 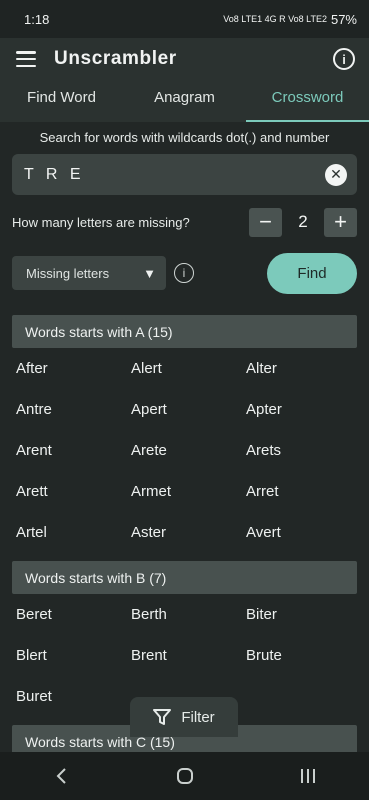 I want to click on group-header-a: Words starts with A (15), so click(x=184, y=331).